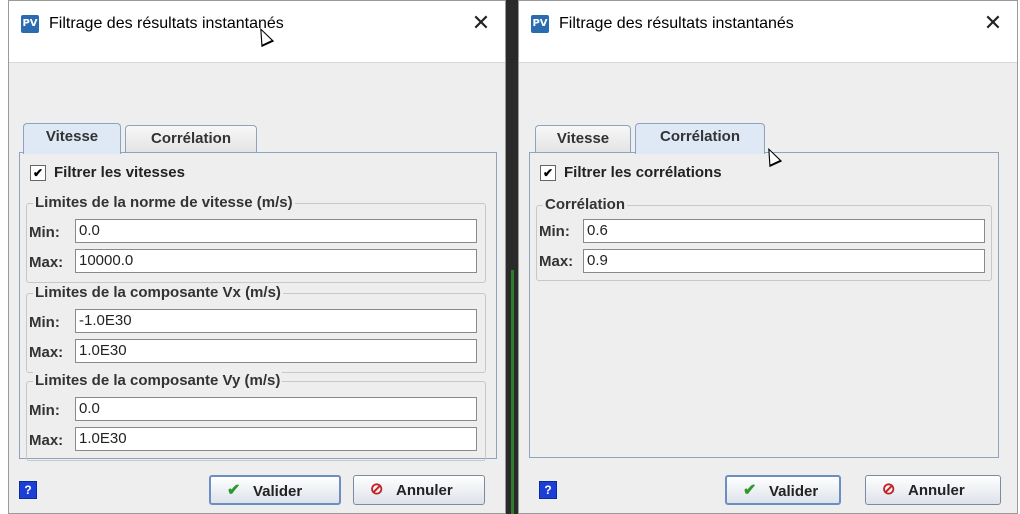 Image resolution: width=1020 pixels, height=514 pixels. I want to click on screen-divider, so click(512, 257).